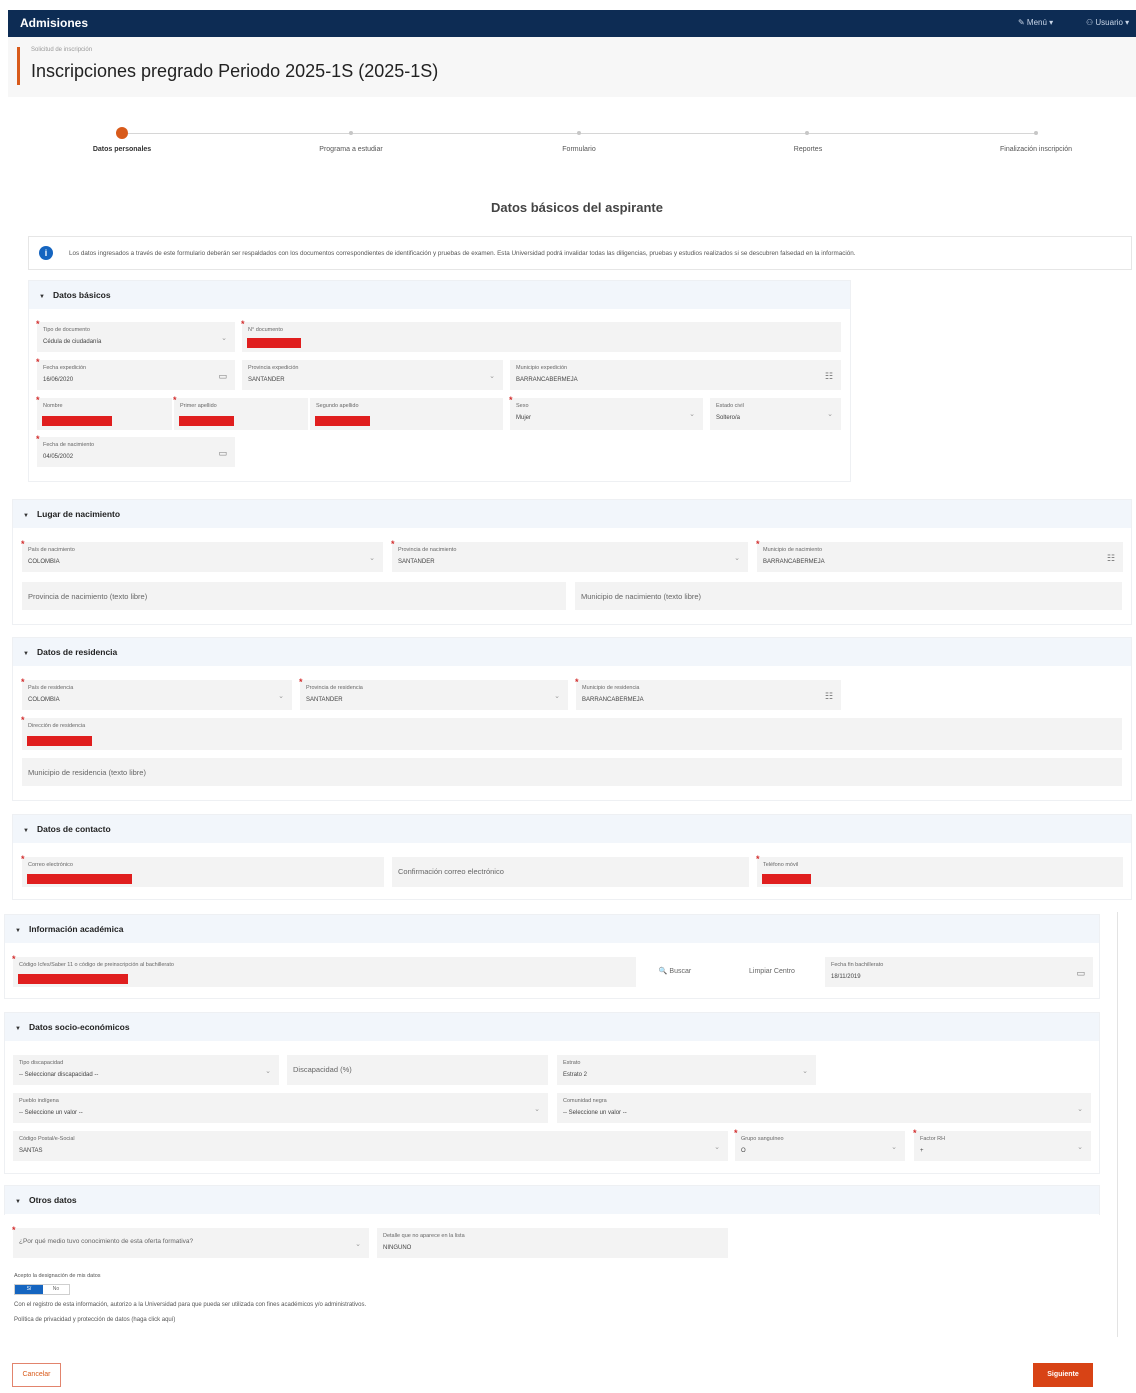  What do you see at coordinates (81, 295) in the screenshot?
I see `panel-title-datos-basicos: Datos básicos` at bounding box center [81, 295].